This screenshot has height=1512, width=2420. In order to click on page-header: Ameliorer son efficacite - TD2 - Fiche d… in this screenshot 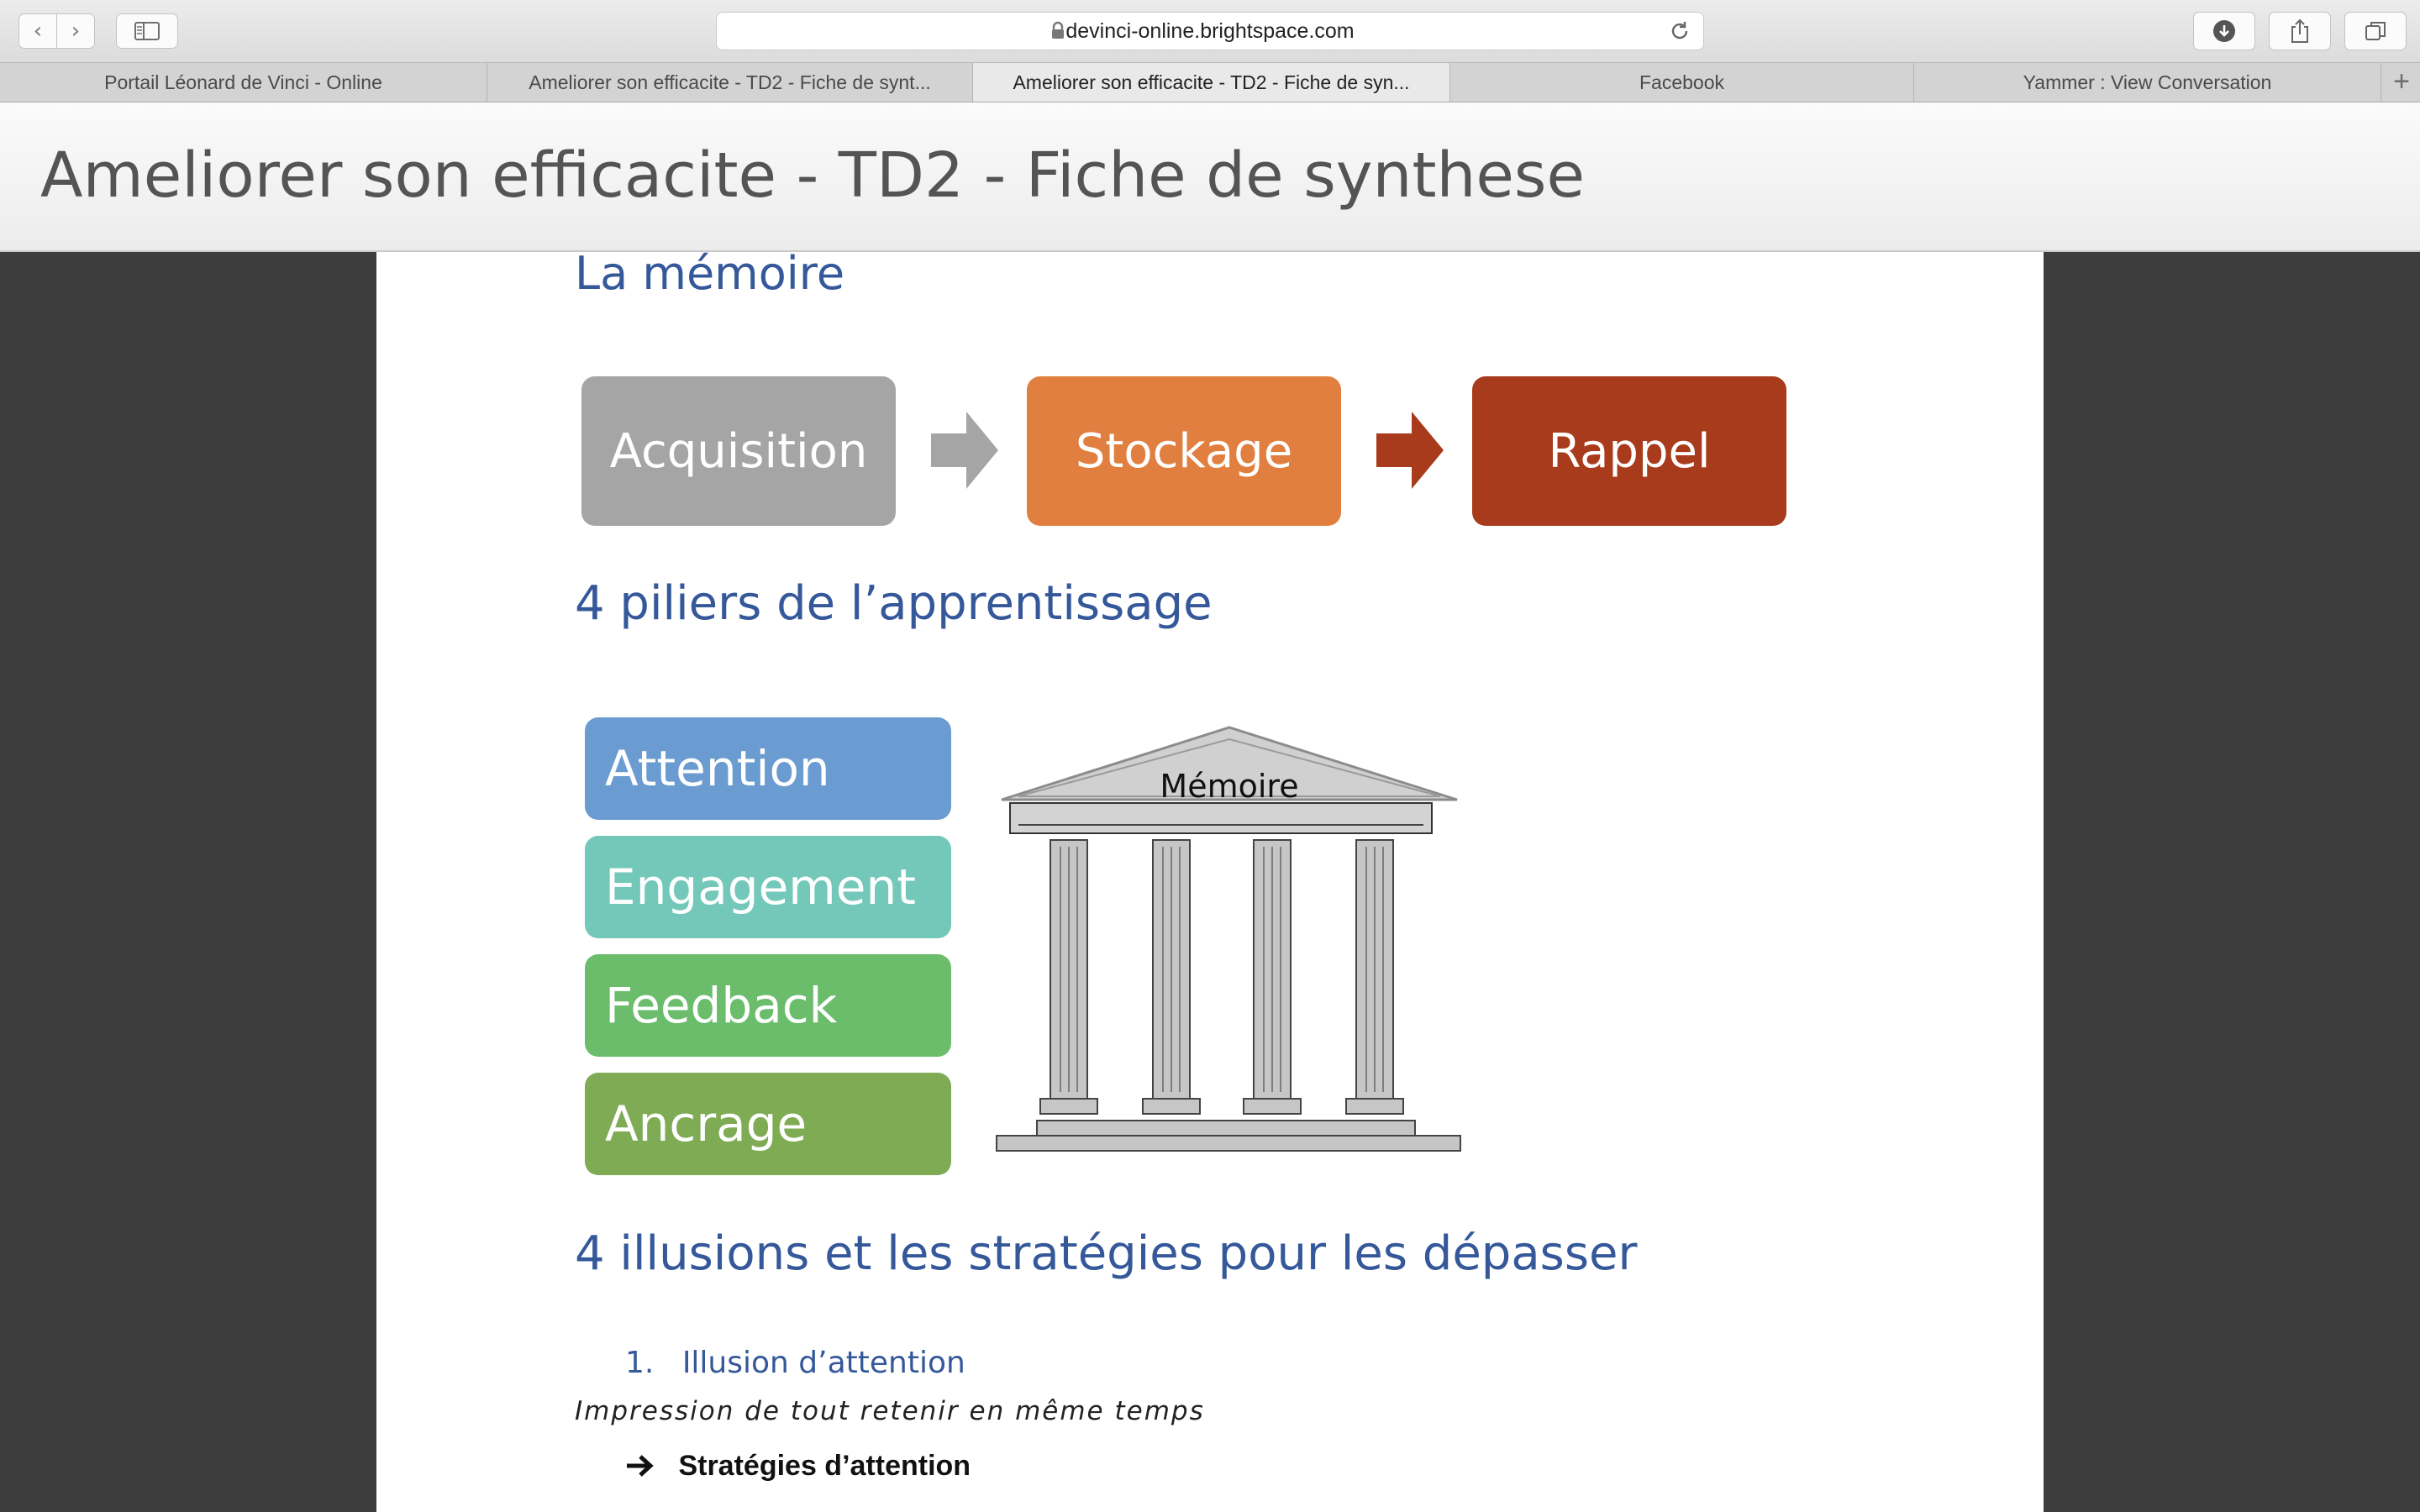, I will do `click(1210, 177)`.